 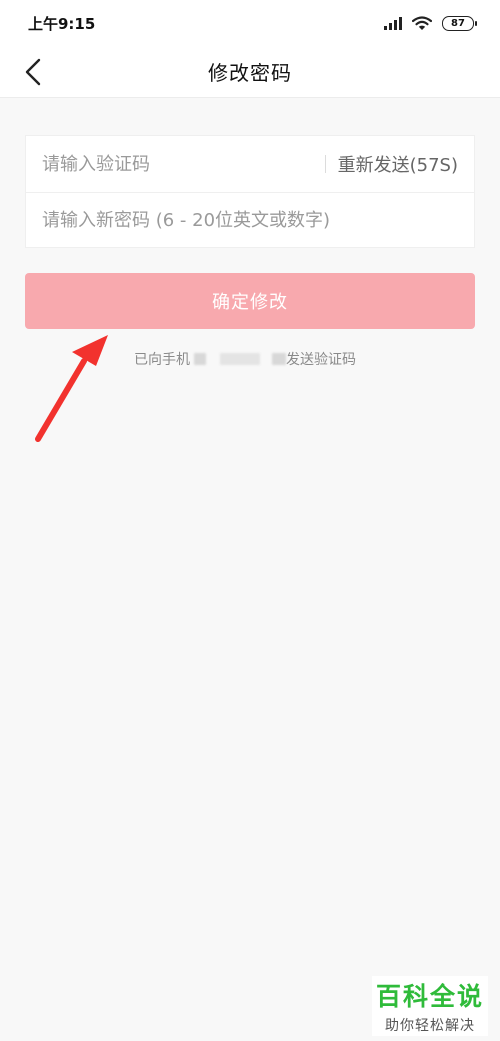 I want to click on password-row, so click(x=250, y=220).